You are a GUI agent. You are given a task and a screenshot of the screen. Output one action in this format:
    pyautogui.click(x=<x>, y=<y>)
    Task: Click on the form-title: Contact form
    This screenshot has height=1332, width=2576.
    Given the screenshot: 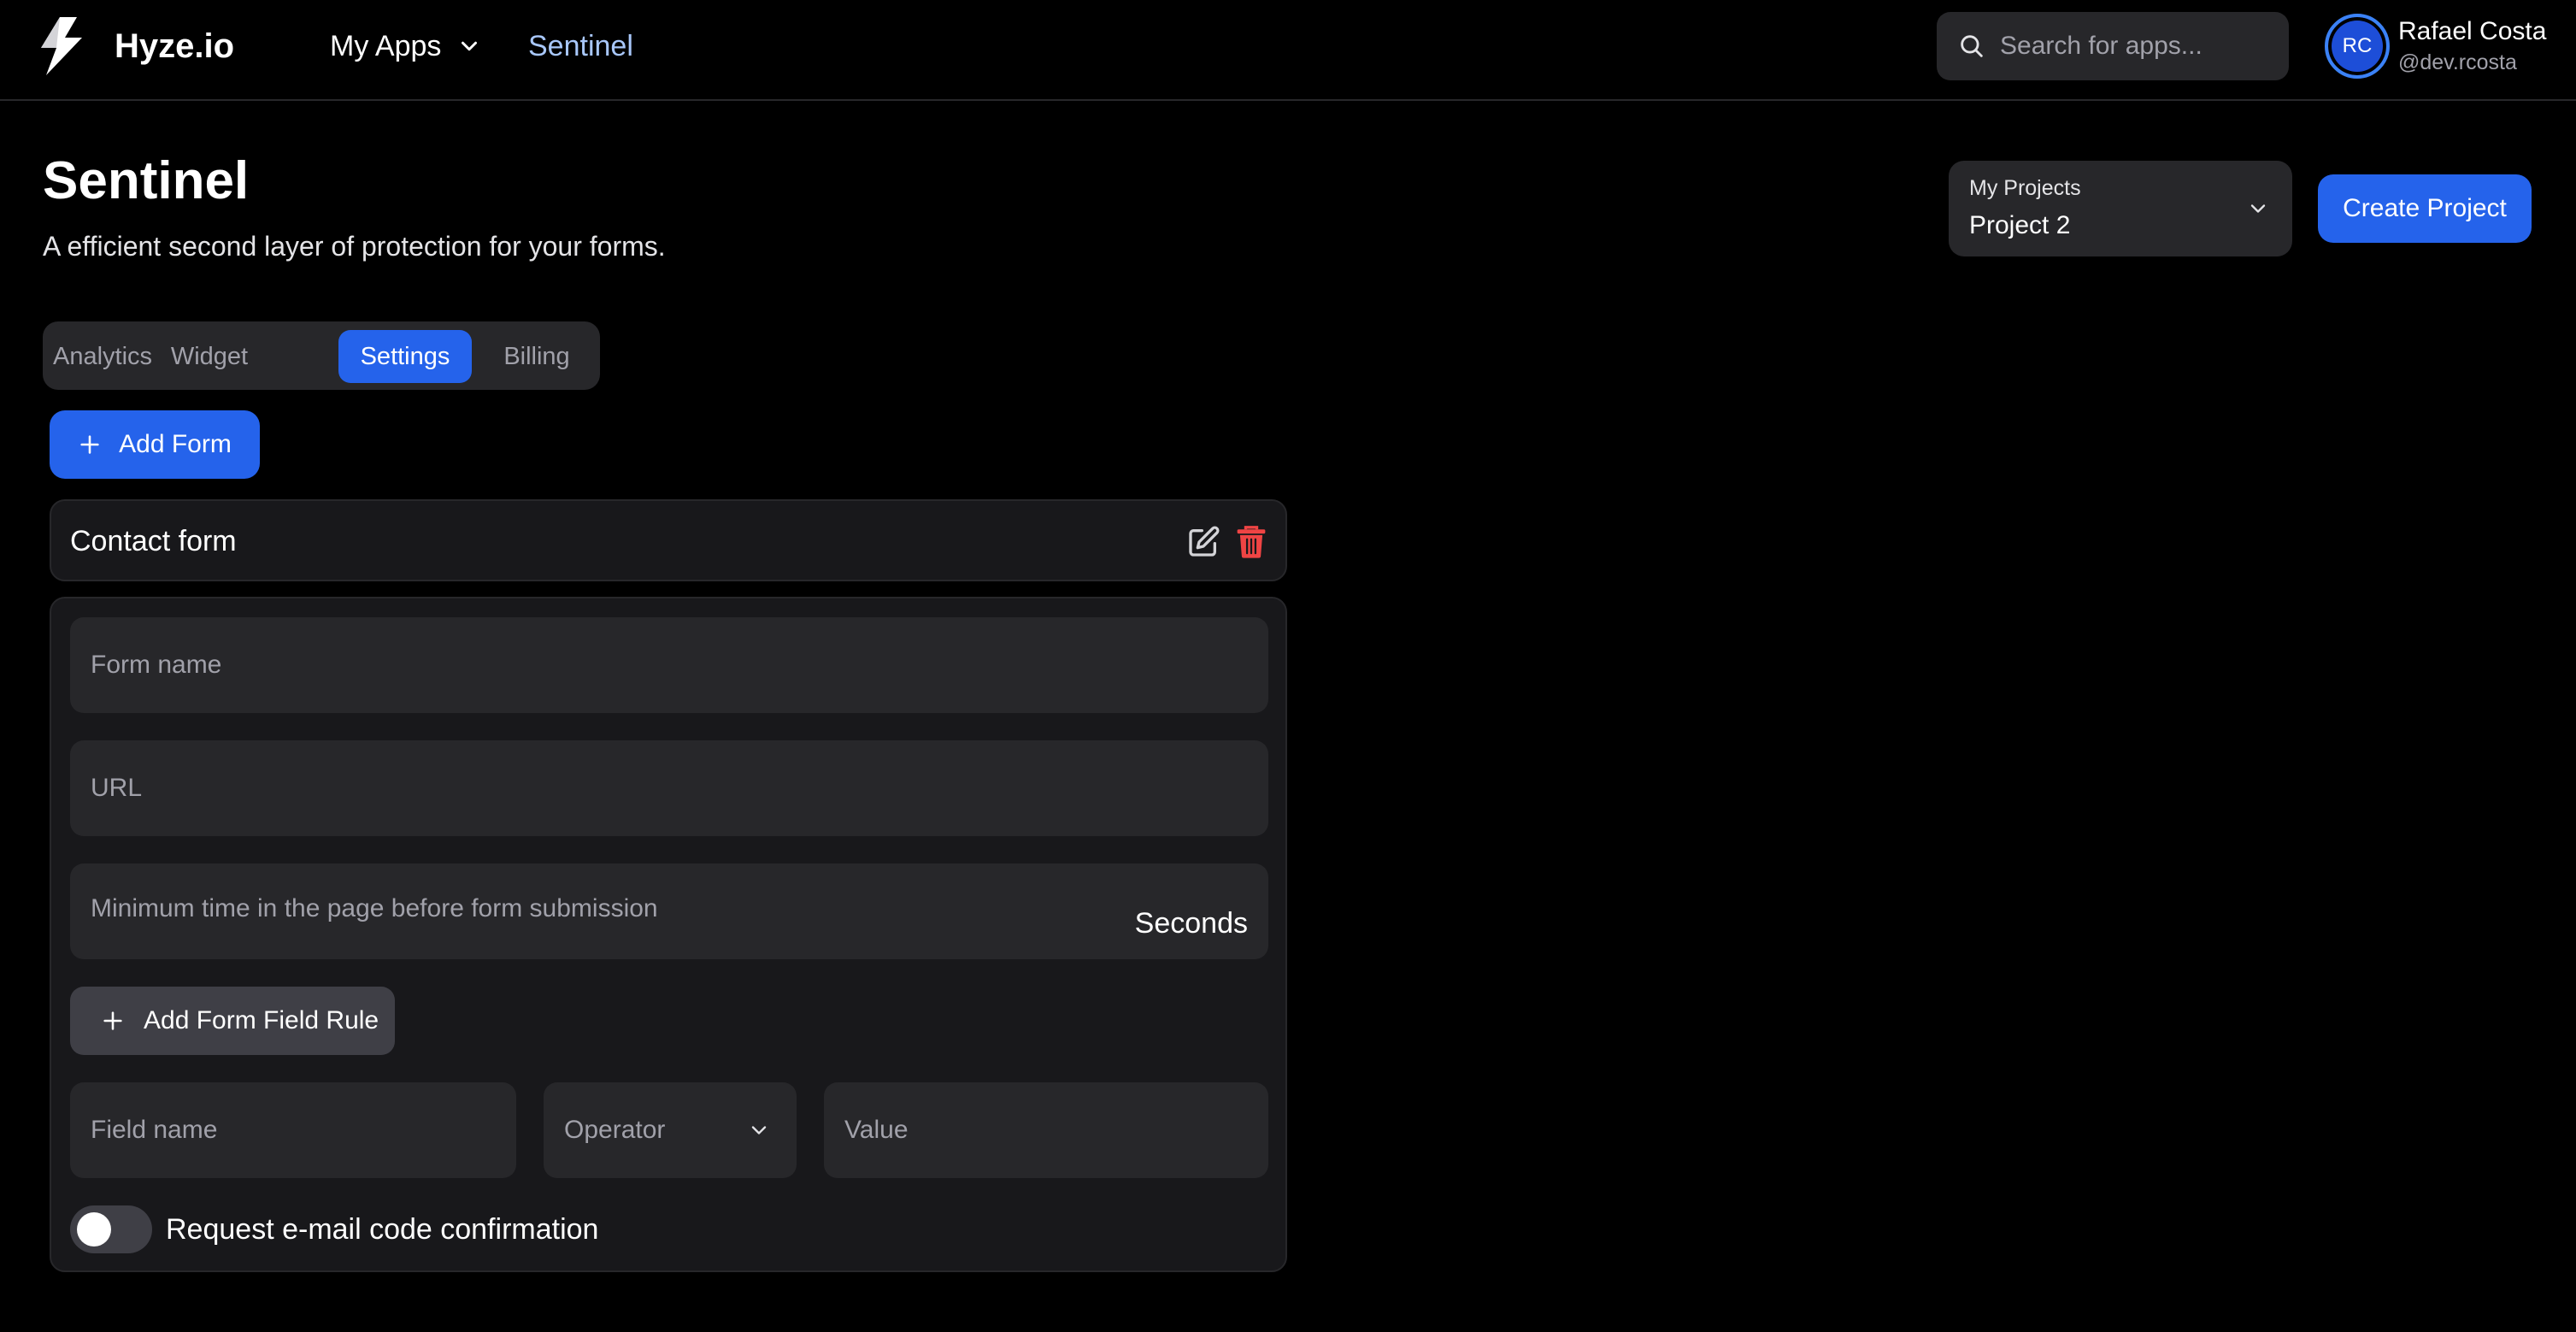 What is the action you would take?
    pyautogui.click(x=153, y=541)
    